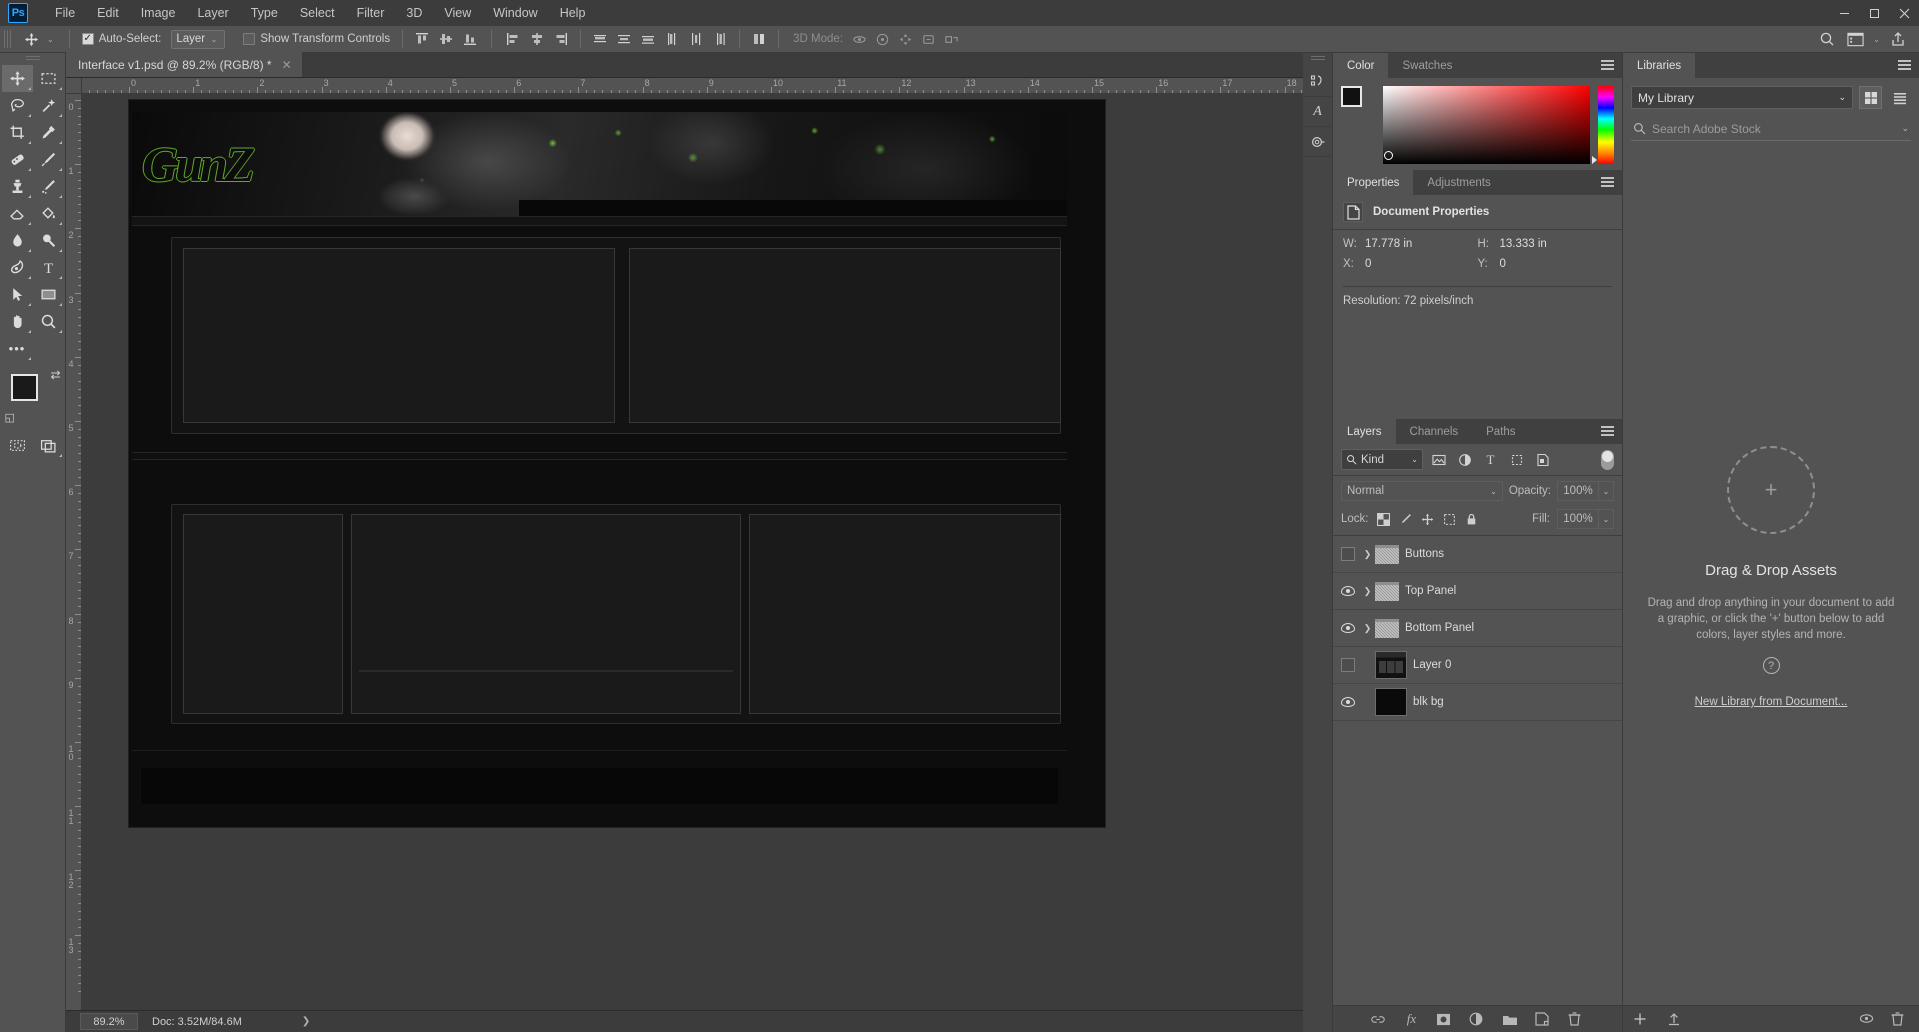  What do you see at coordinates (1434, 431) in the screenshot?
I see `tab-channels: Channels` at bounding box center [1434, 431].